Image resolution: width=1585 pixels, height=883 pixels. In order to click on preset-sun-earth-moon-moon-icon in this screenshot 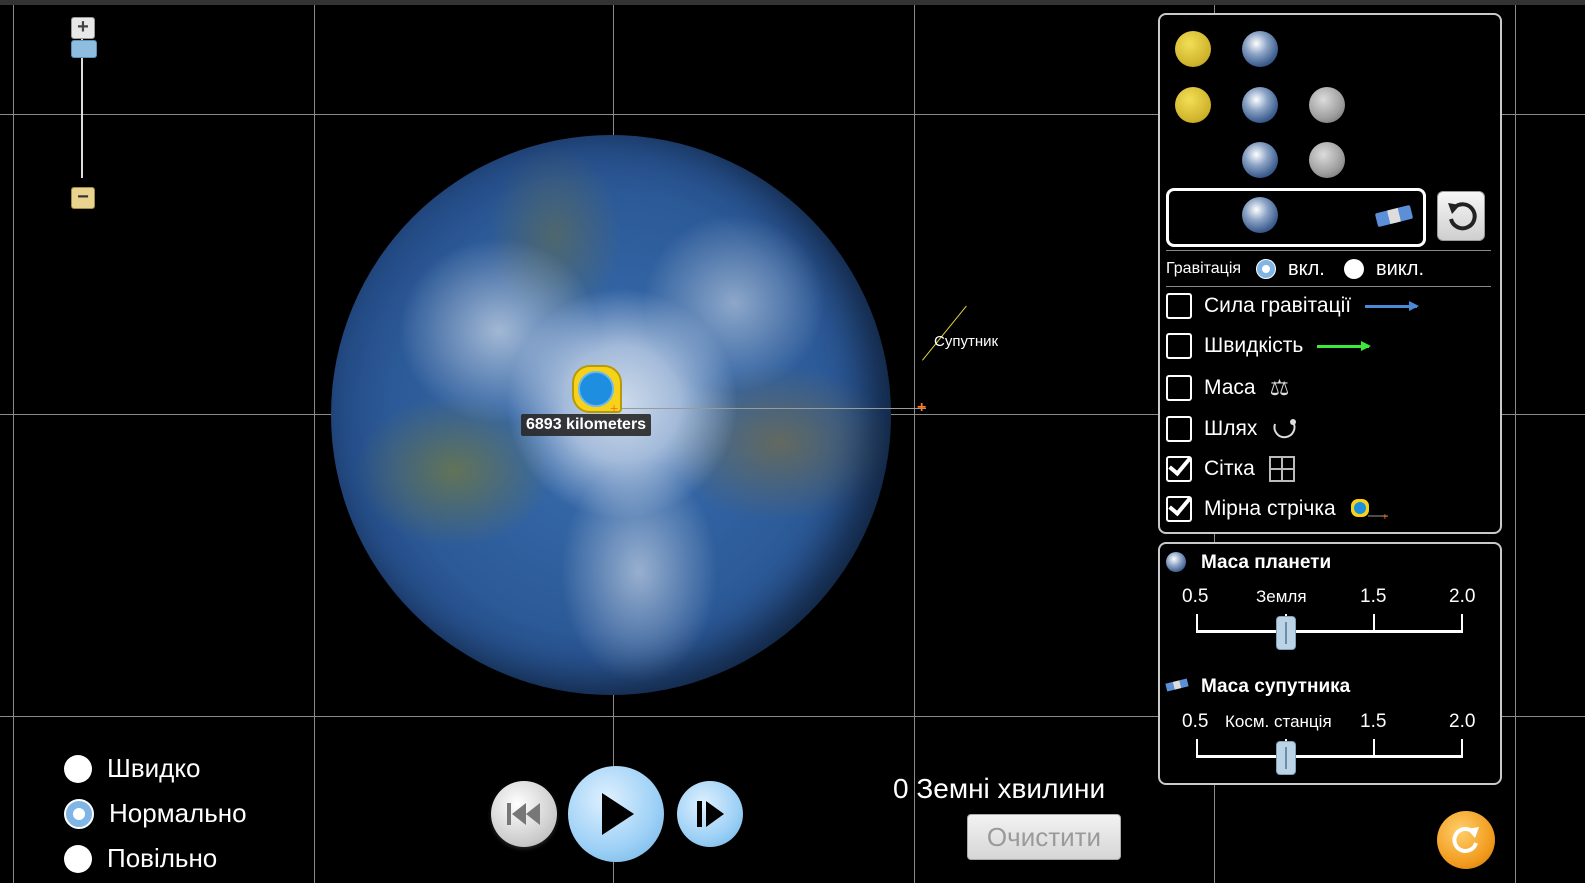, I will do `click(1327, 105)`.